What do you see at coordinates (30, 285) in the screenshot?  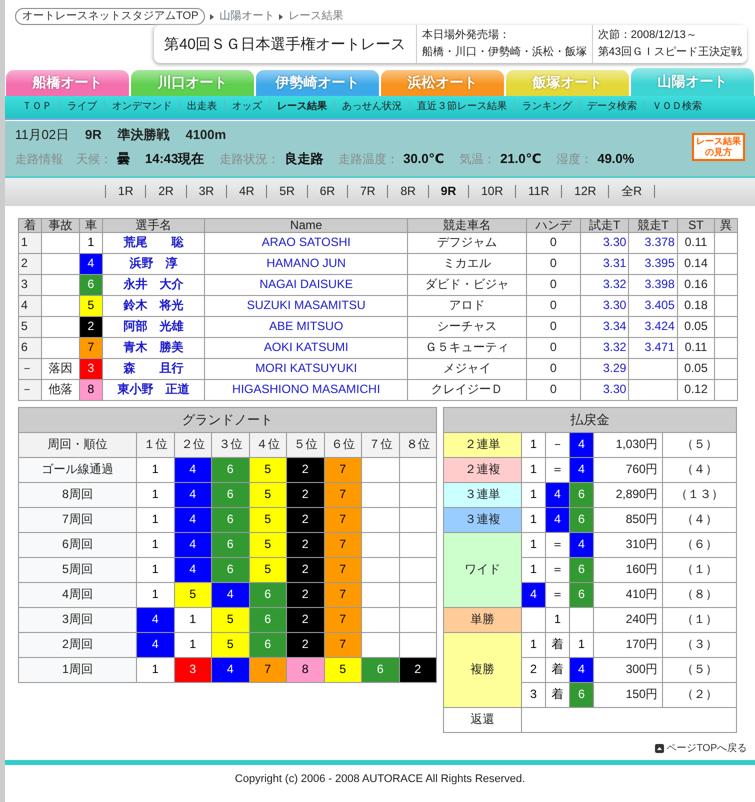 I see `table-cell: 3` at bounding box center [30, 285].